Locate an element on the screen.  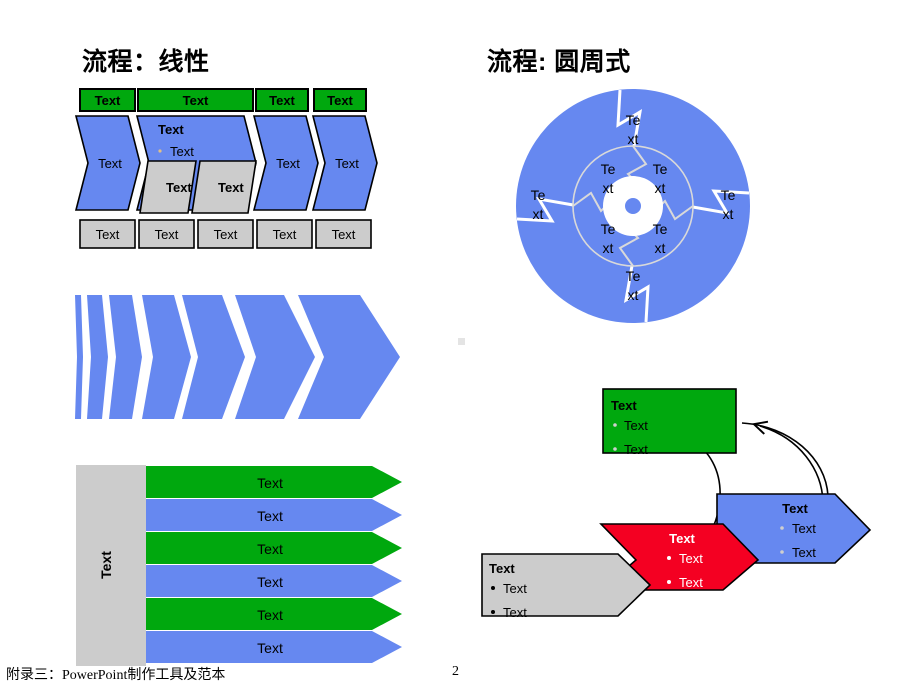
arrow-rows: Text Text Text Text Text Text is located at coordinates (274, 564).